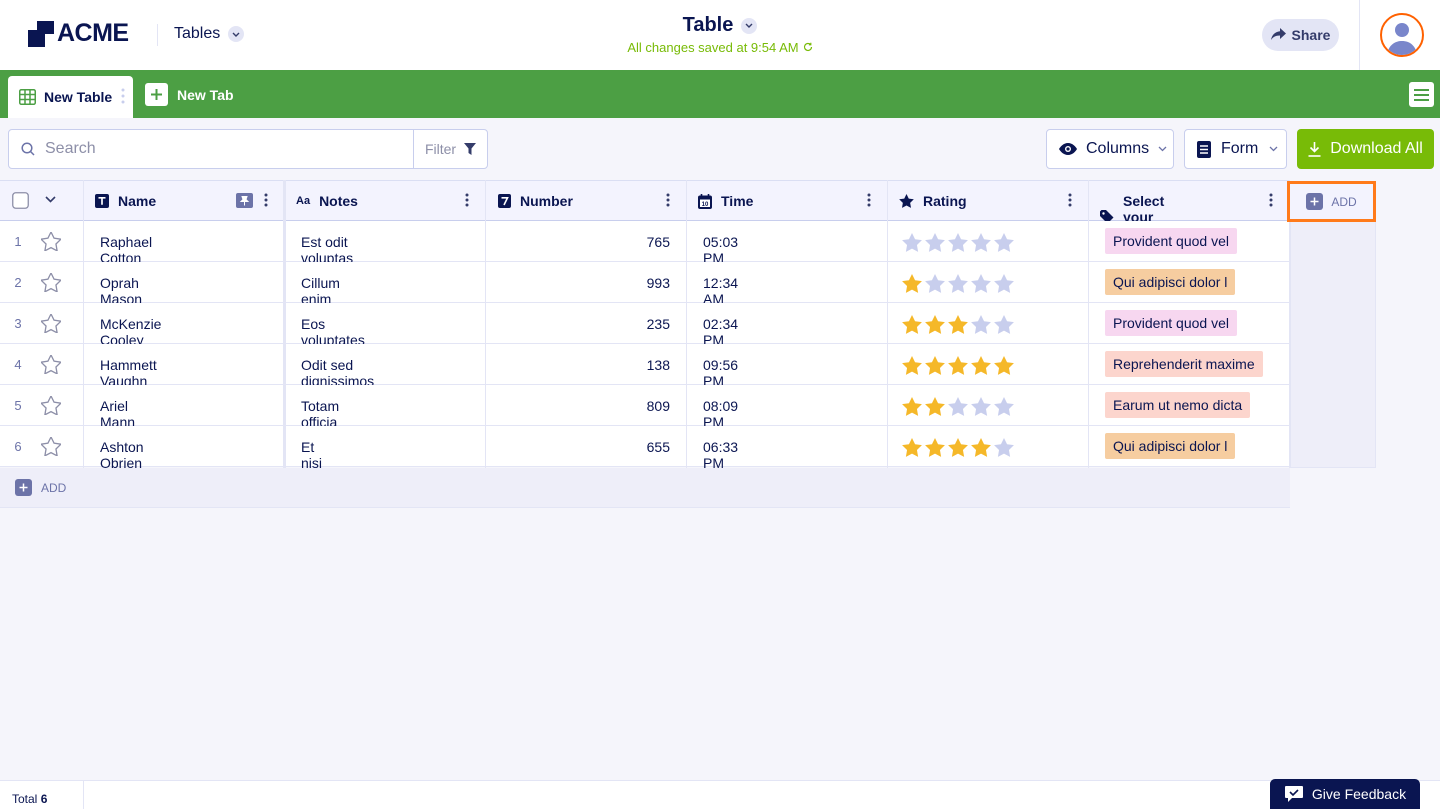  I want to click on search-input, so click(215, 149).